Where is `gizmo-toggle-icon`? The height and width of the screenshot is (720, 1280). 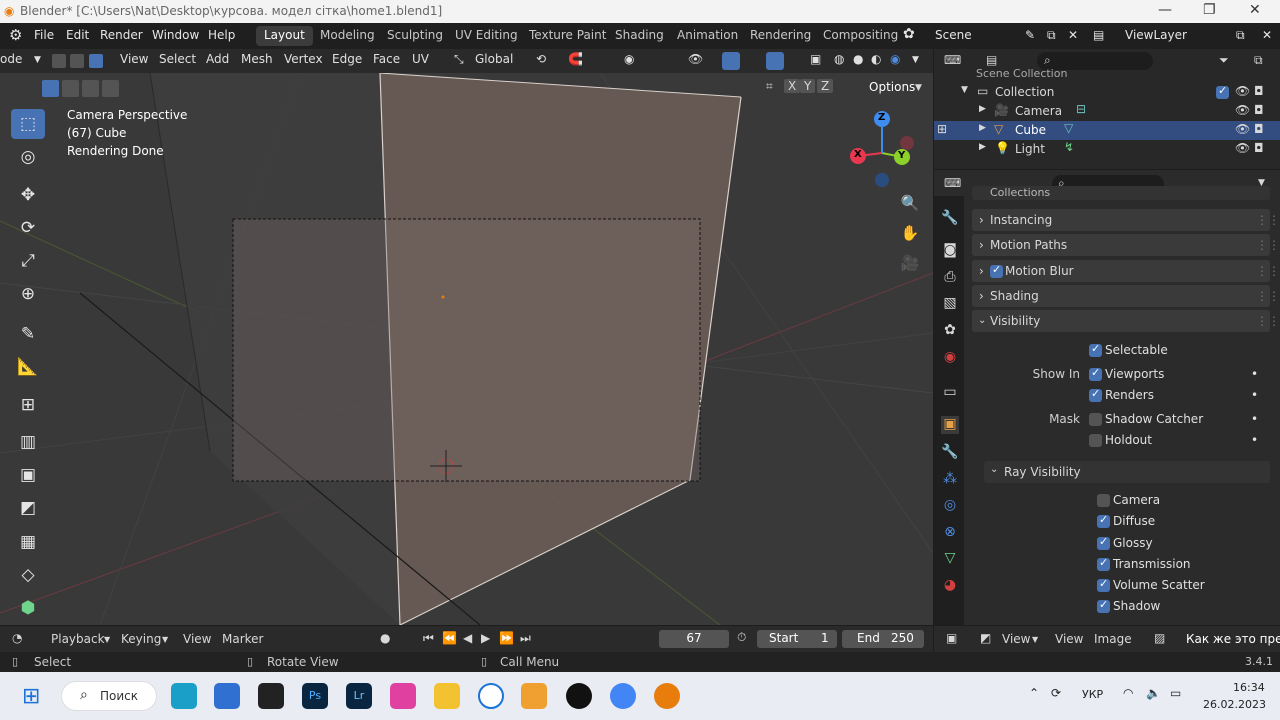 gizmo-toggle-icon is located at coordinates (731, 61).